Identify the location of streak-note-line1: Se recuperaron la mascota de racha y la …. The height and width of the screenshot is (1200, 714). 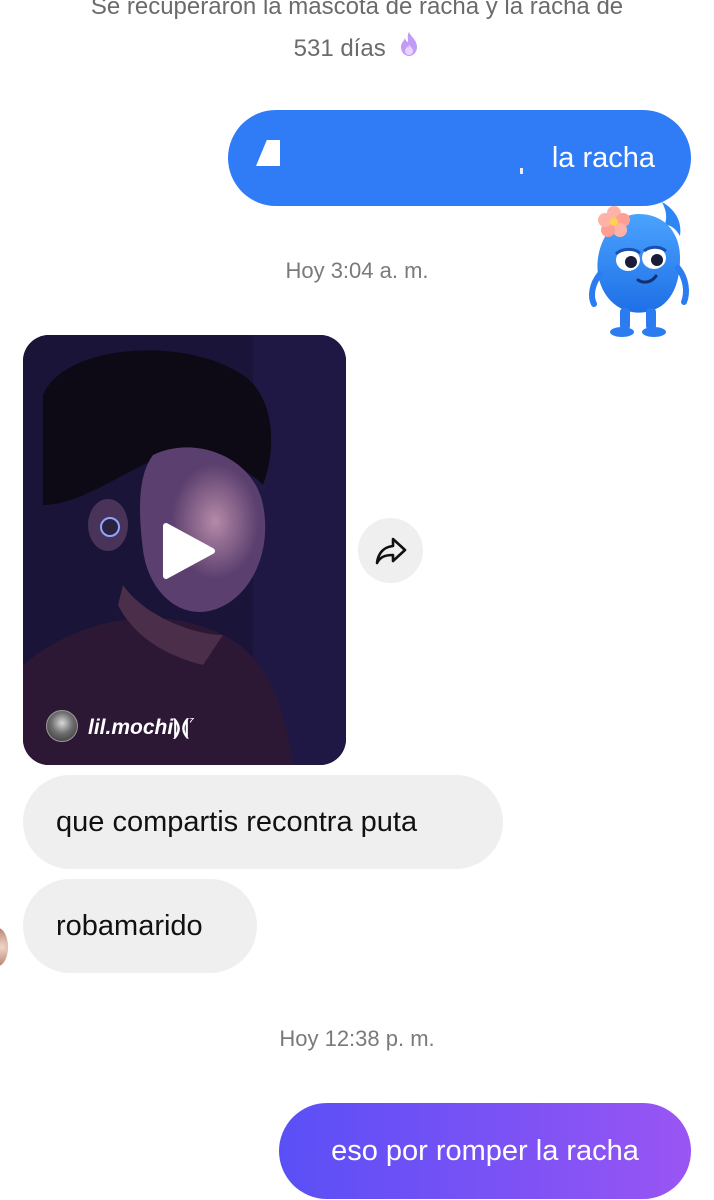
(357, 10).